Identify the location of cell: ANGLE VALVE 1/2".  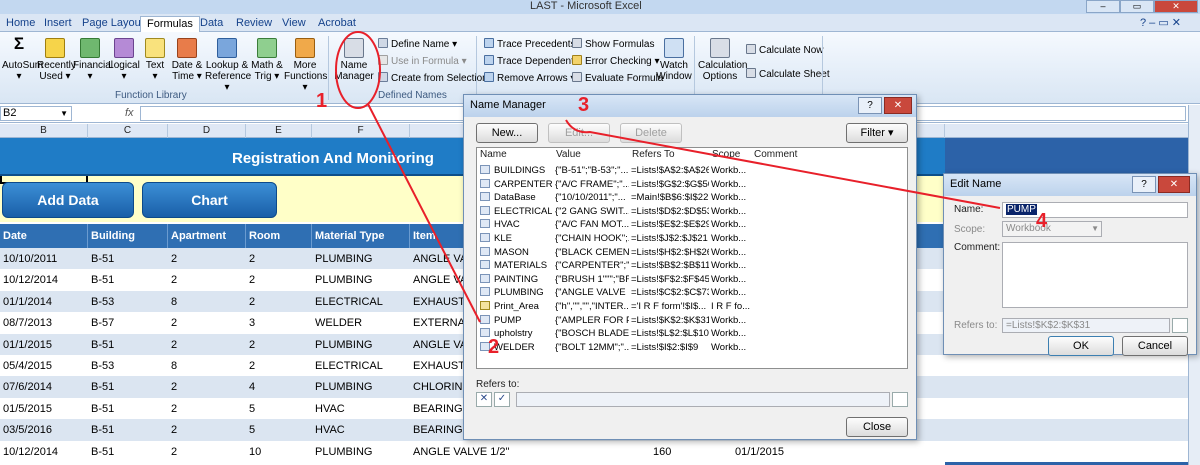
(525, 451).